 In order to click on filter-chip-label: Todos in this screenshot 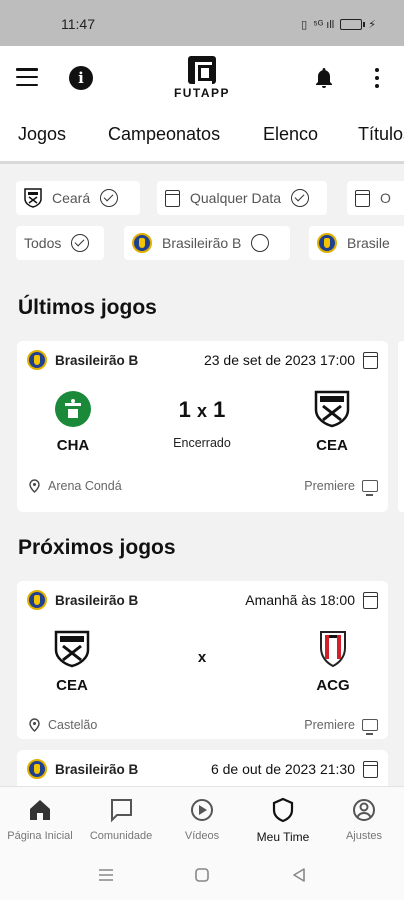, I will do `click(43, 243)`.